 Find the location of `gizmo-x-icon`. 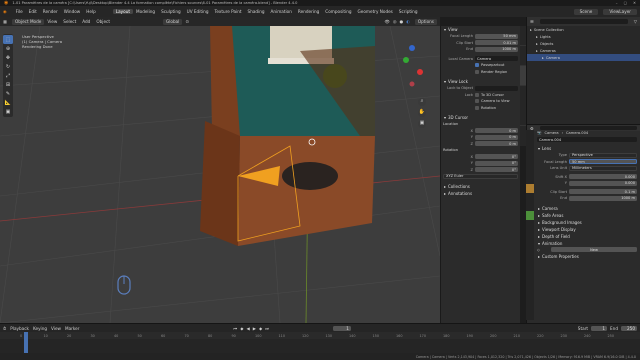

gizmo-x-icon is located at coordinates (420, 72).